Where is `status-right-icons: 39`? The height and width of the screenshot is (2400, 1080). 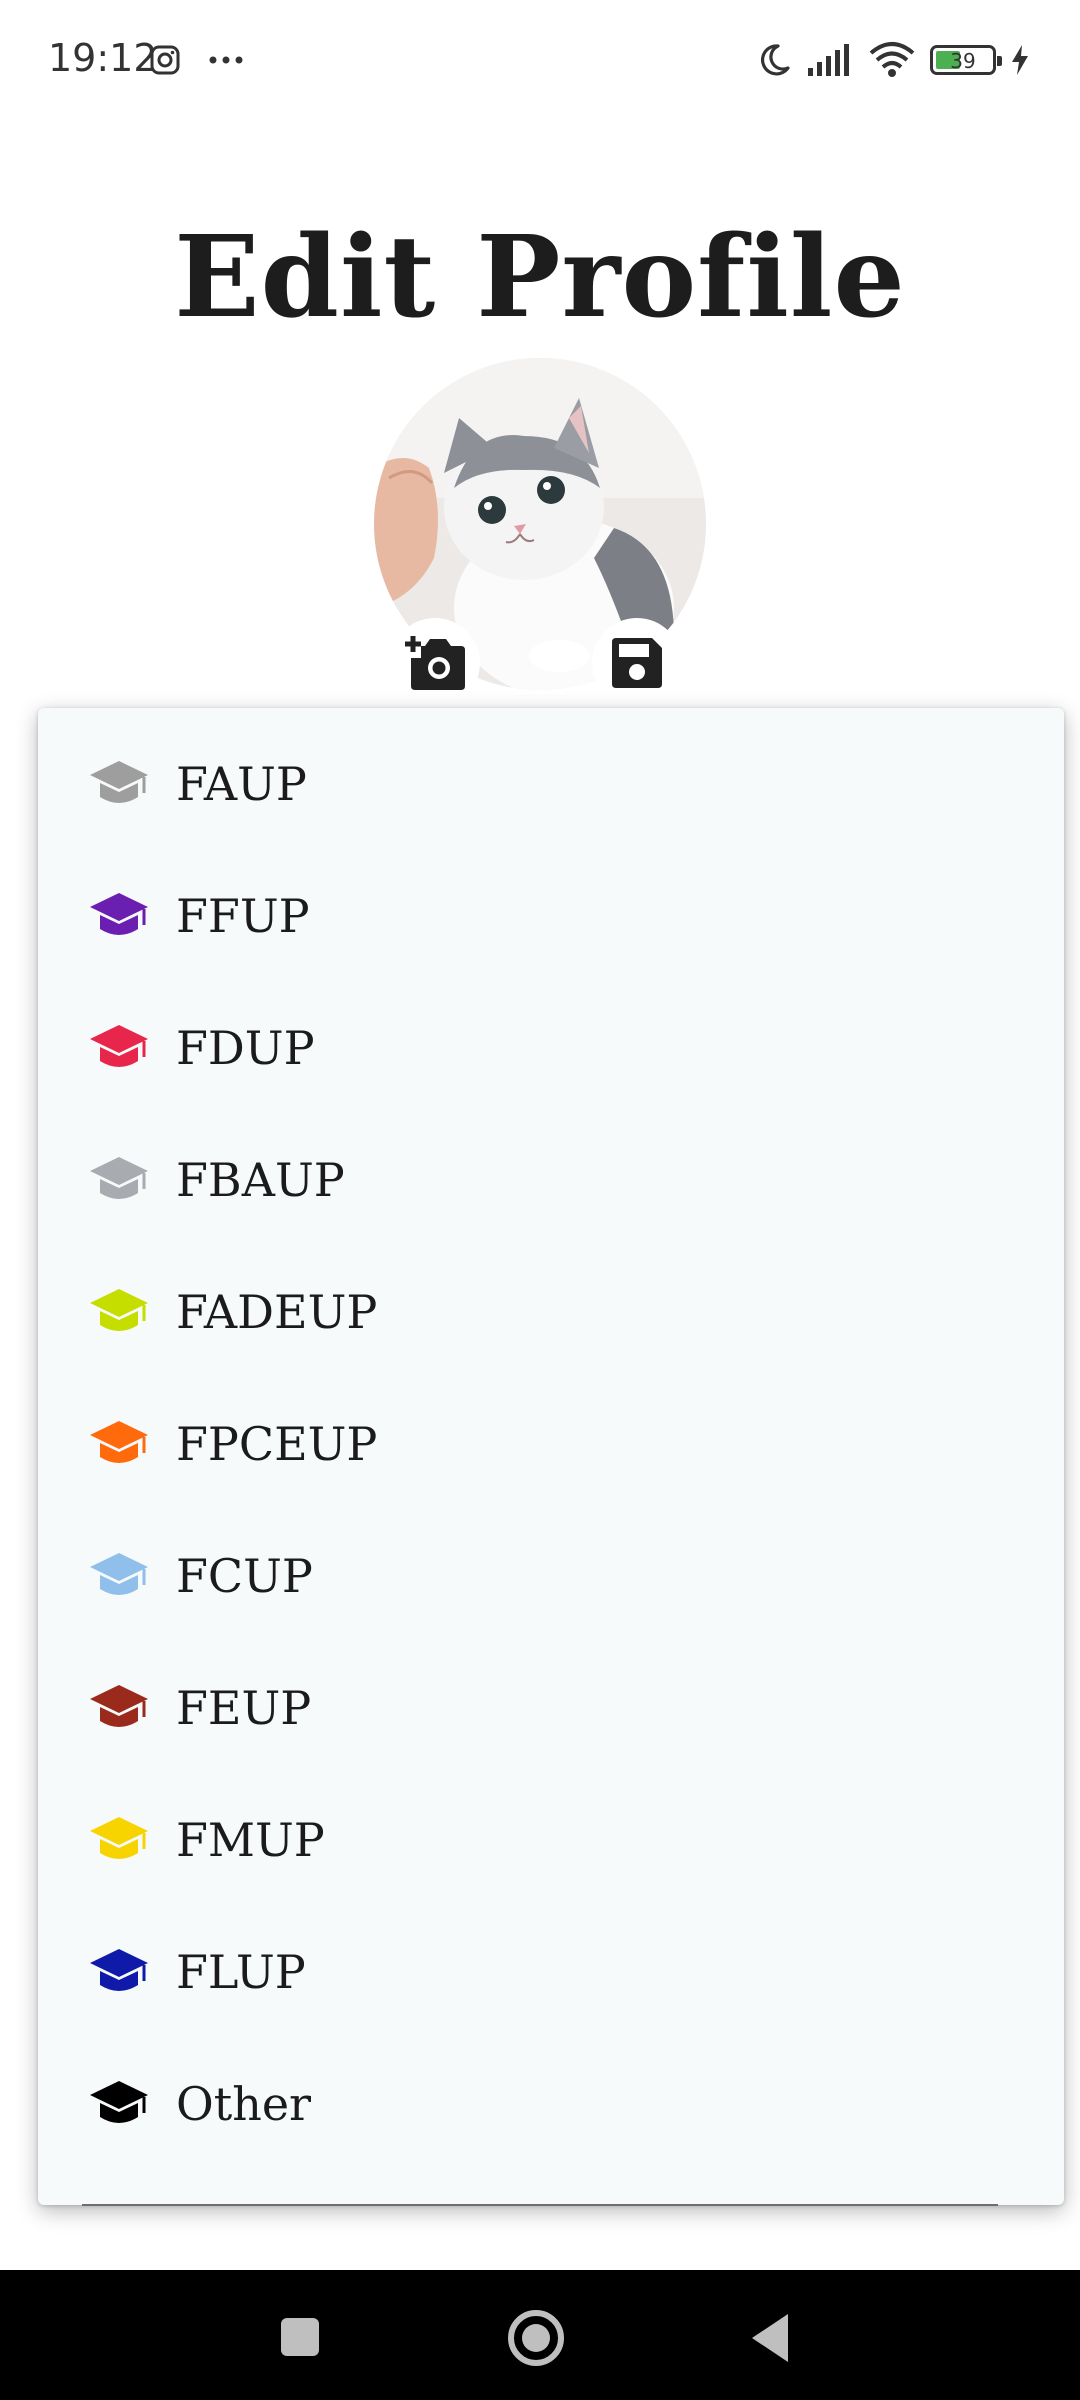
status-right-icons: 39 is located at coordinates (893, 60).